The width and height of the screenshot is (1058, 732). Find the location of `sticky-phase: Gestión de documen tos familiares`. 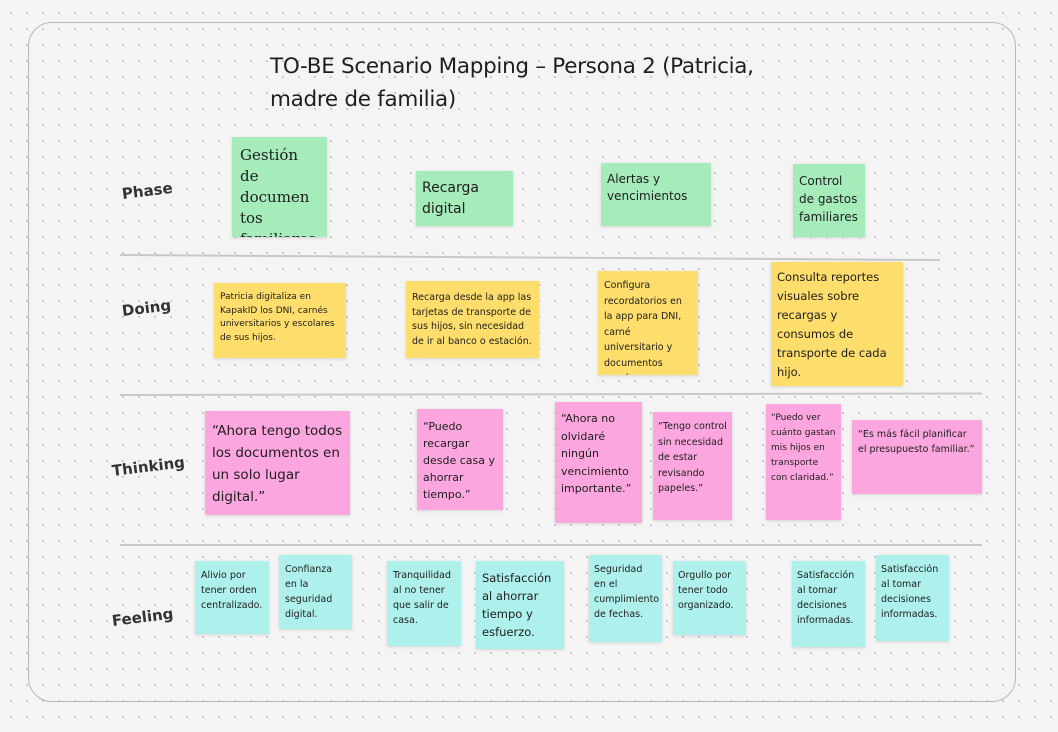

sticky-phase: Gestión de documen tos familiares is located at coordinates (279, 187).